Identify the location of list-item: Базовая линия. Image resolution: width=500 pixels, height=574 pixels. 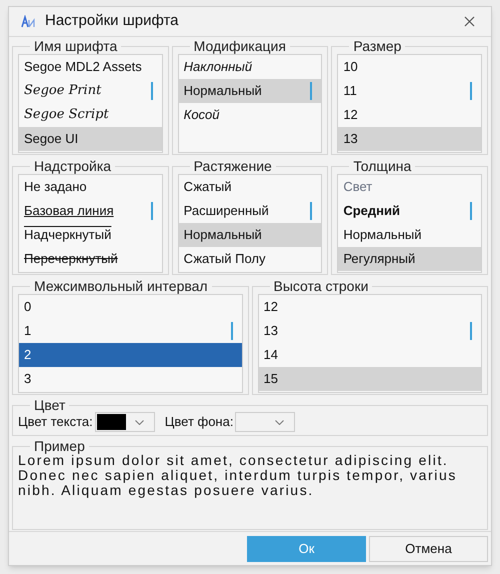
(90, 211).